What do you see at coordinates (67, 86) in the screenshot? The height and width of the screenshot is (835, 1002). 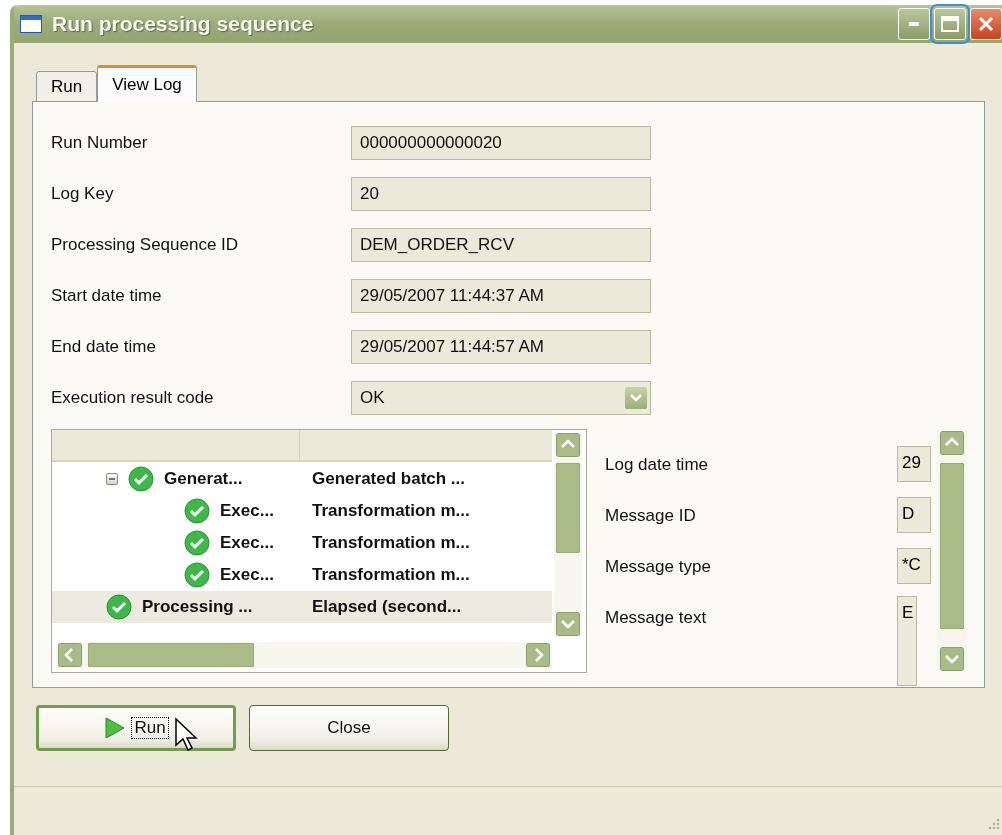 I see `tab: Run` at bounding box center [67, 86].